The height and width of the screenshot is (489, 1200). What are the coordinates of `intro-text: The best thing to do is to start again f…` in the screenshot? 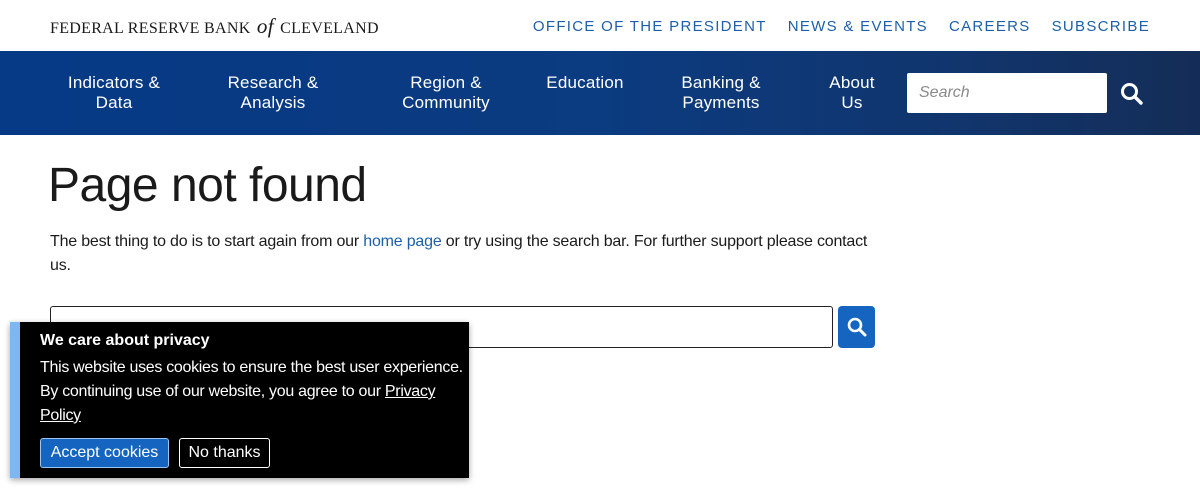 It's located at (460, 254).